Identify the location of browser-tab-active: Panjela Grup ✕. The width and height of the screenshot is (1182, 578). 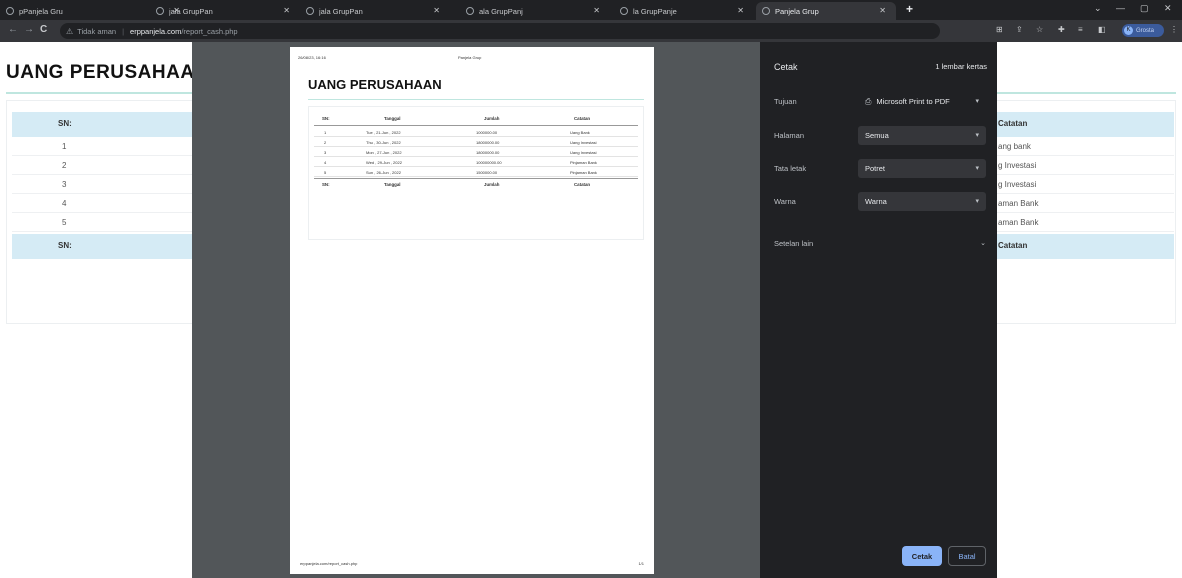
(826, 11).